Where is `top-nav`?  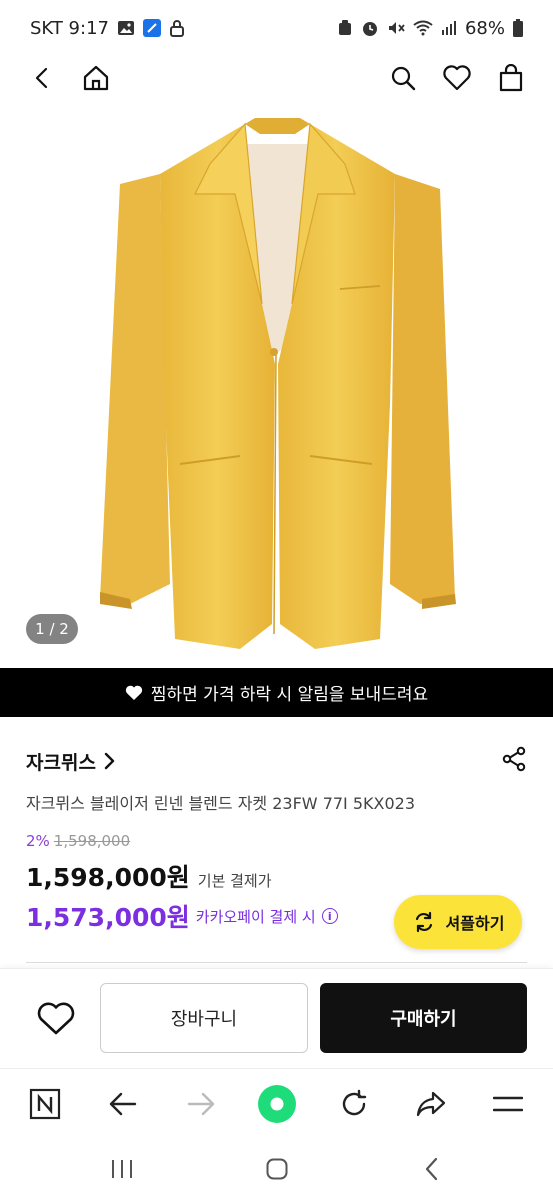
top-nav is located at coordinates (276, 78).